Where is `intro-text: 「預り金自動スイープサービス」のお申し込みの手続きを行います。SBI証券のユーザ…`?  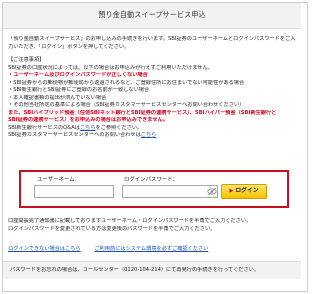 intro-text: 「預り金自動スイープサービス」のお申し込みの手続きを行います。SBI証券のユーザ… is located at coordinates (154, 43).